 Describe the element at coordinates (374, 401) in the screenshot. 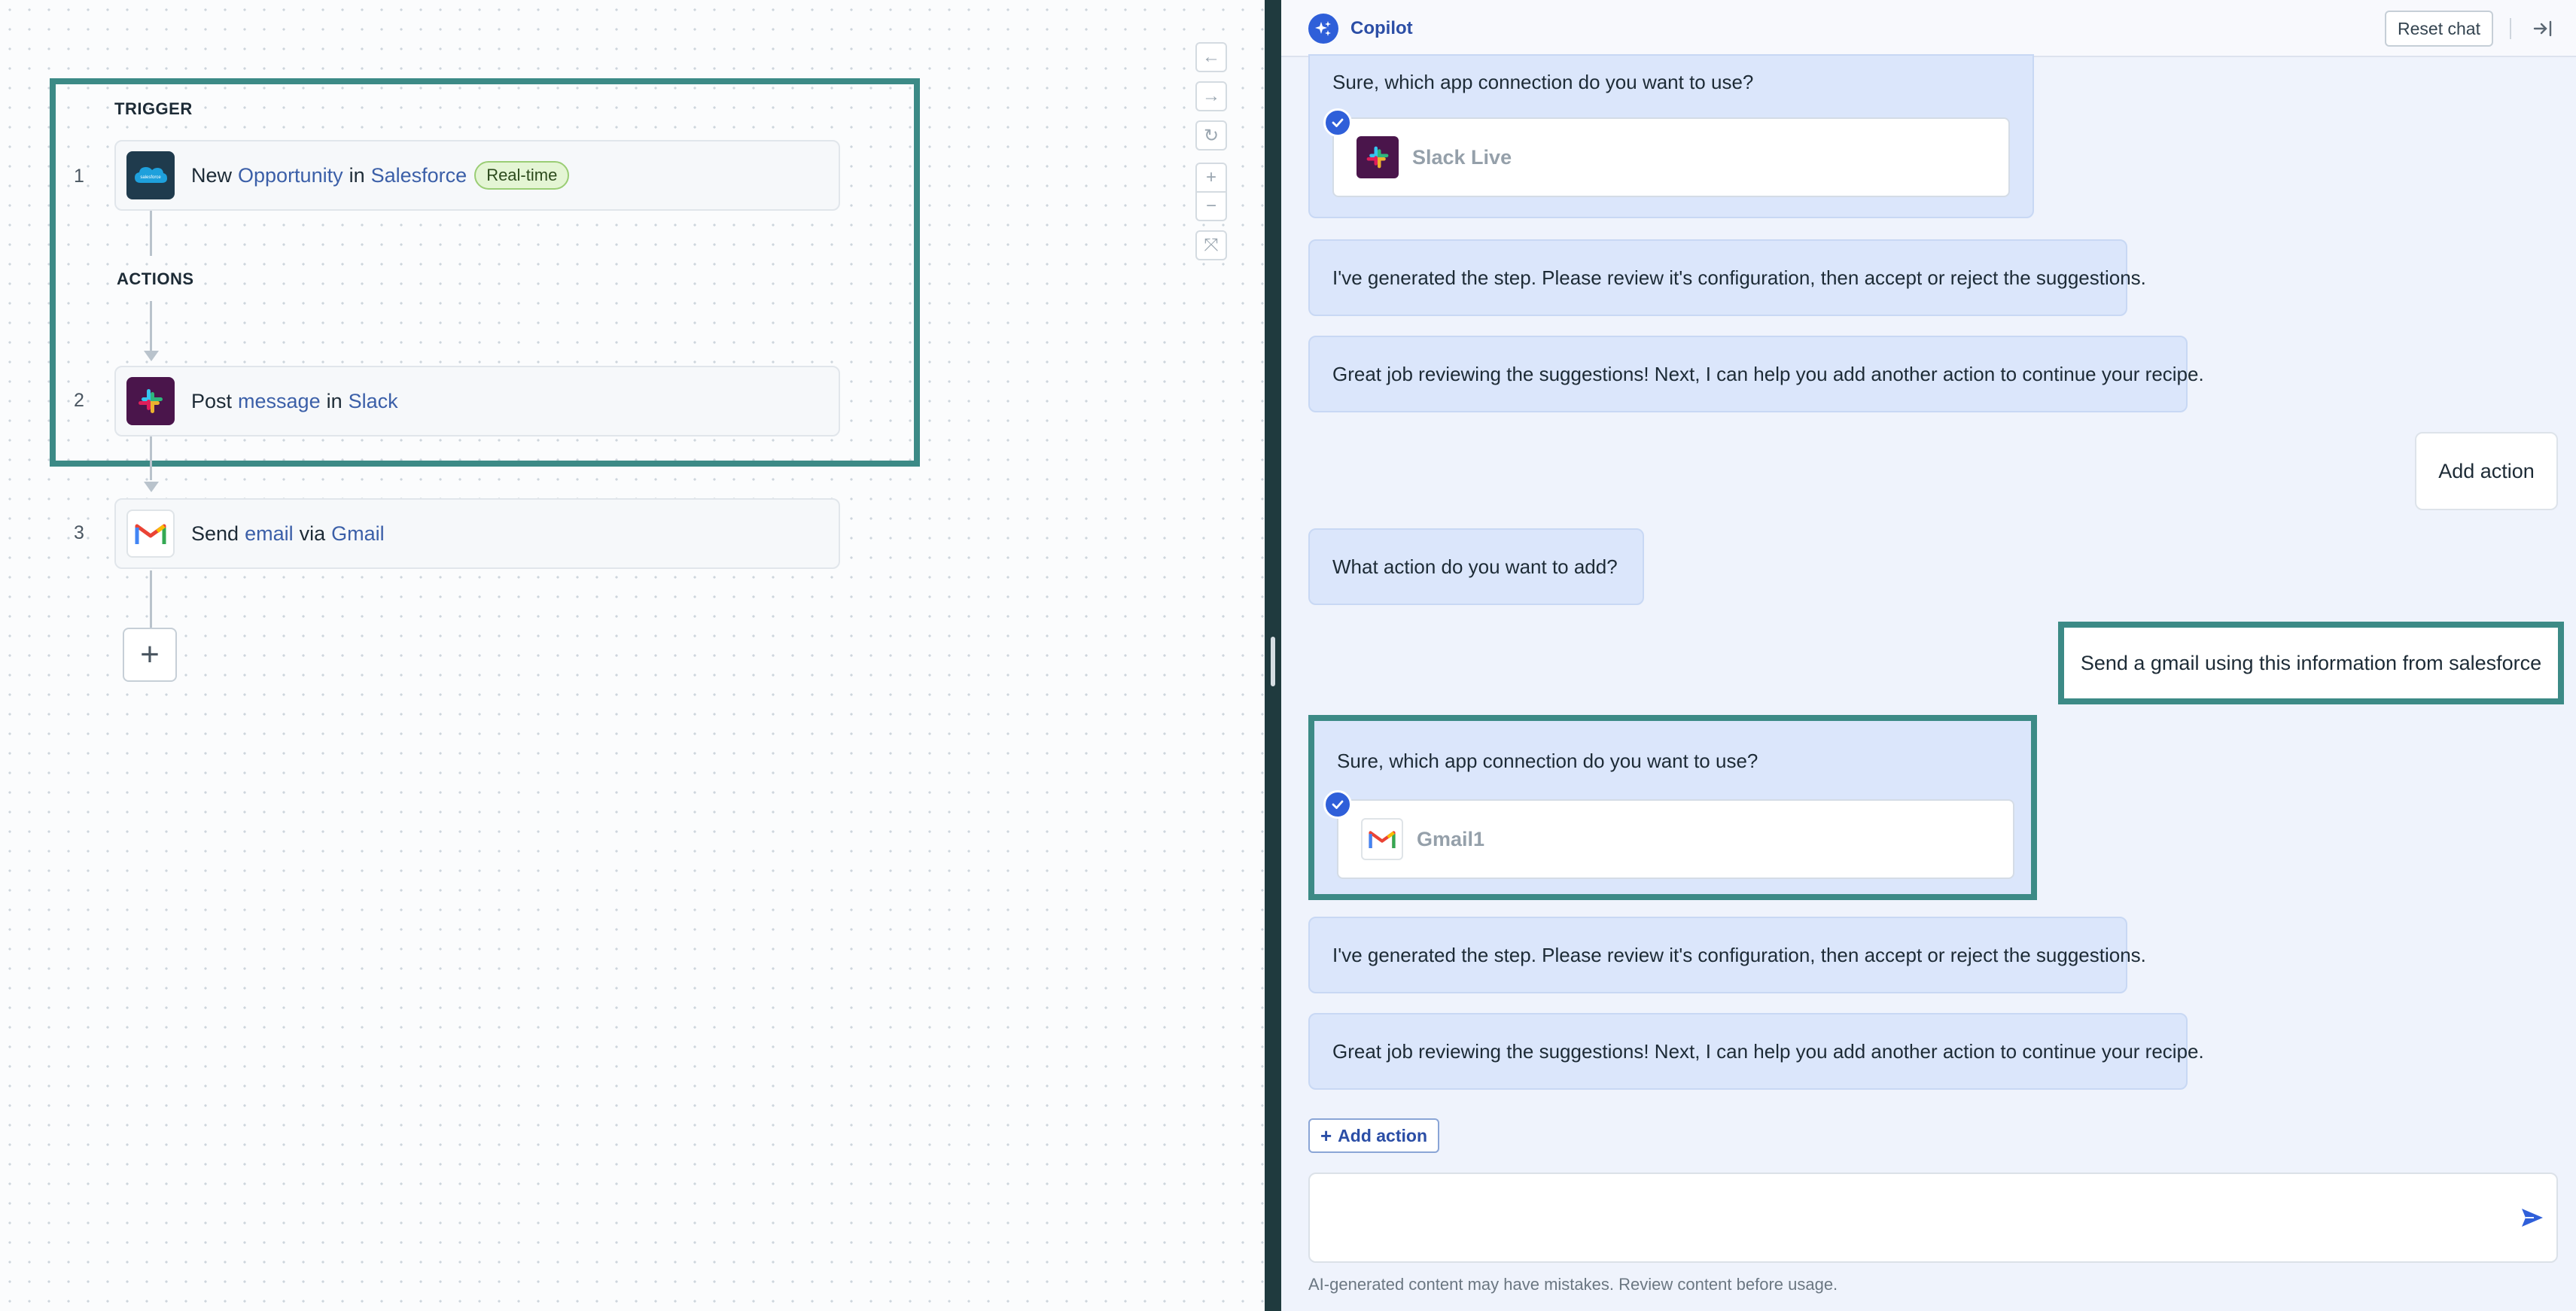

I see `step-app-link: Slack` at that location.